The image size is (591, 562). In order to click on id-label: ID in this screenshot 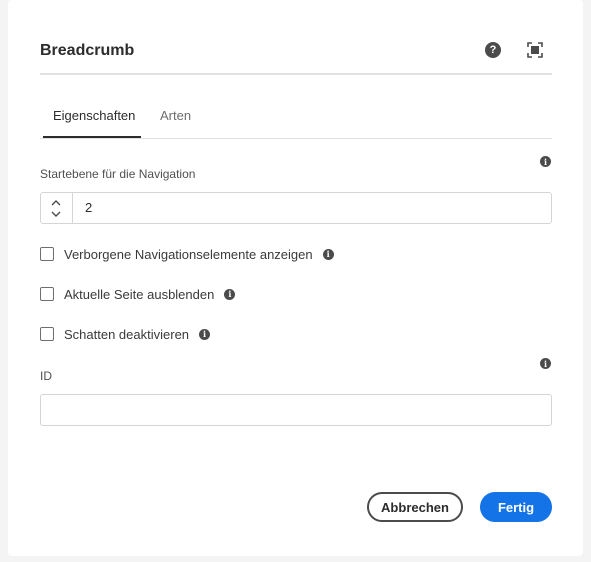, I will do `click(46, 376)`.